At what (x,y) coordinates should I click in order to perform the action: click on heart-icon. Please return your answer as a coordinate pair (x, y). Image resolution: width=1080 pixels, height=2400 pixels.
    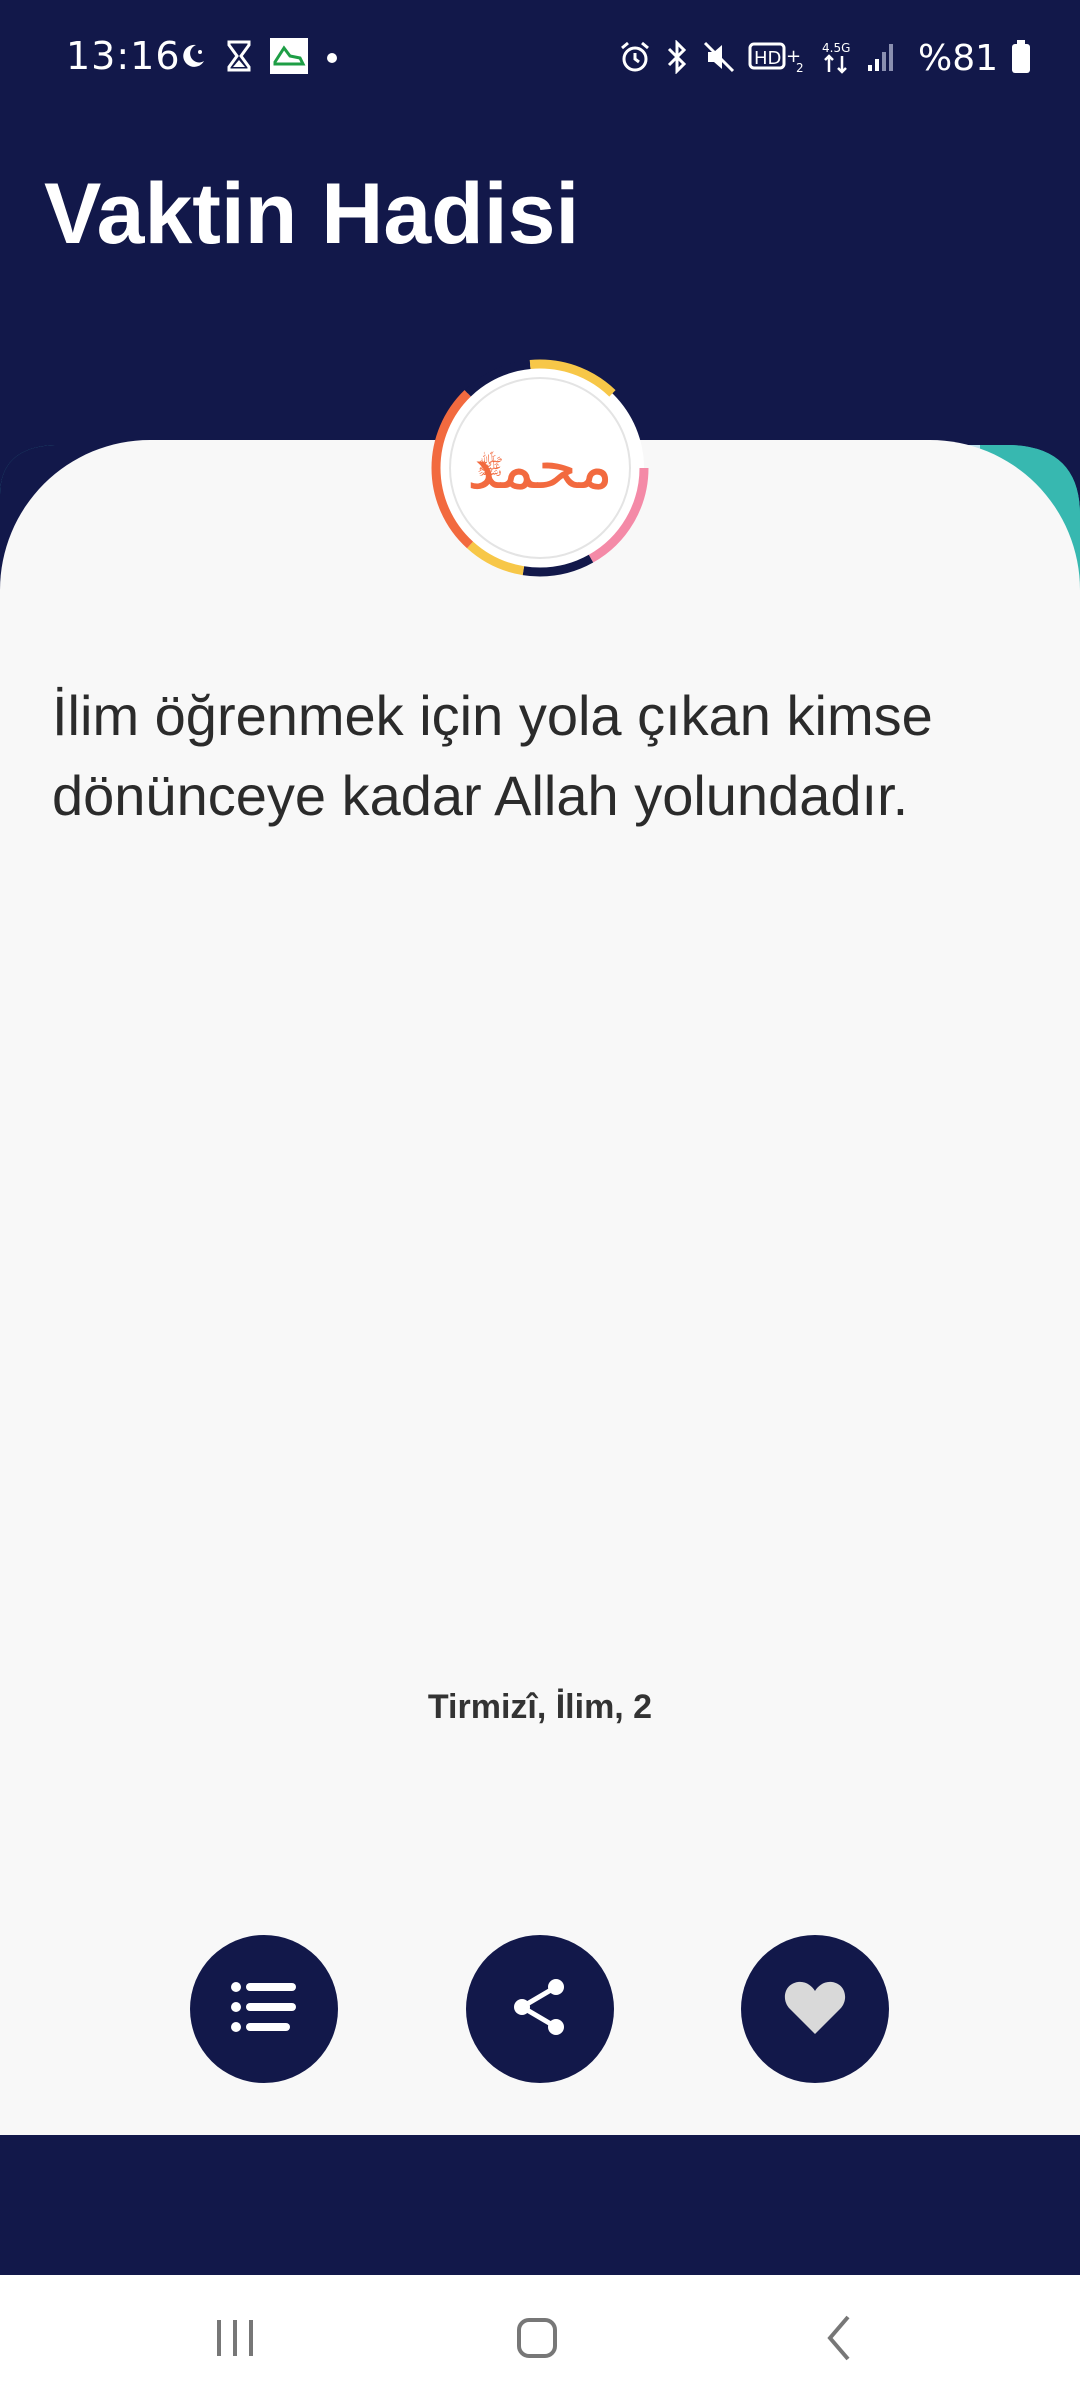
    Looking at the image, I should click on (815, 2009).